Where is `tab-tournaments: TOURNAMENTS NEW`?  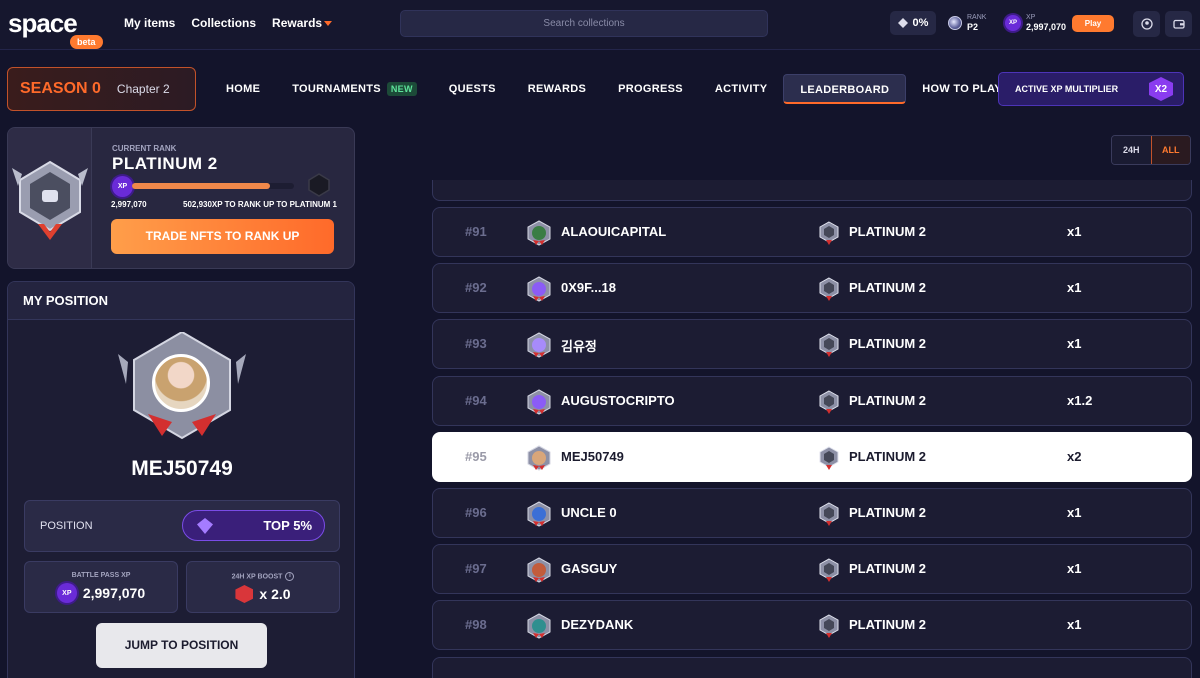 tab-tournaments: TOURNAMENTS NEW is located at coordinates (354, 89).